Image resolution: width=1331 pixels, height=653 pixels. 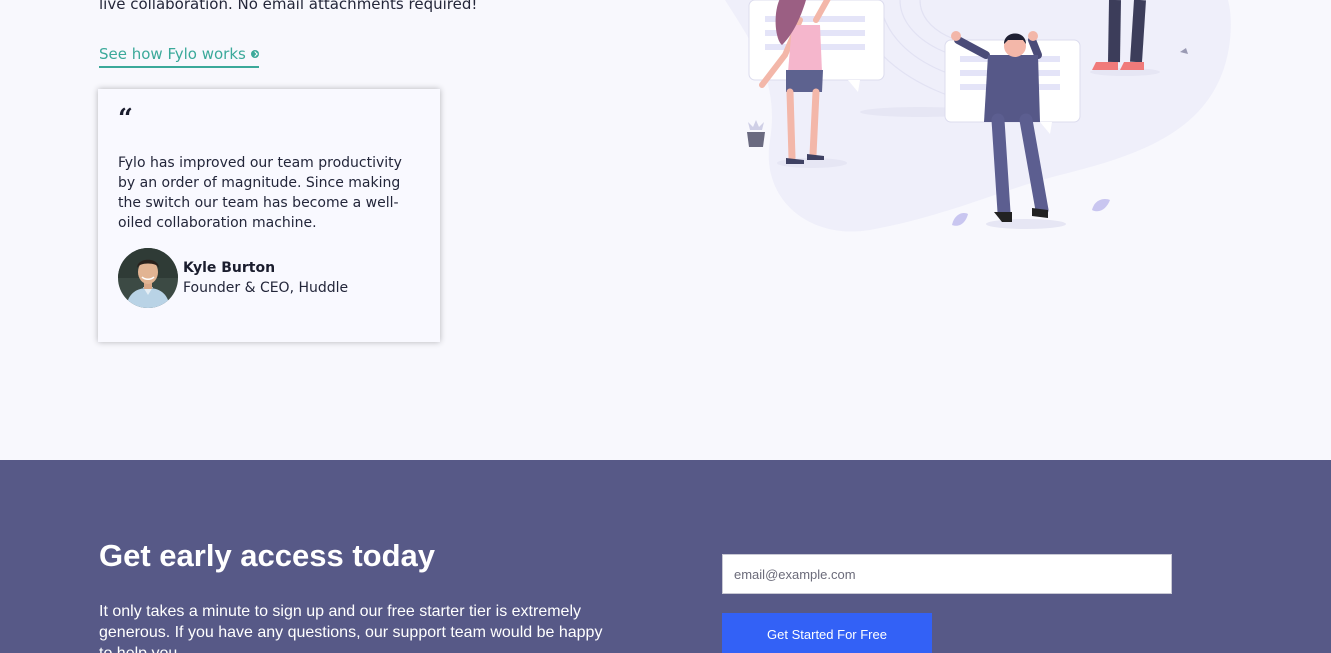 I want to click on avatar, so click(x=148, y=278).